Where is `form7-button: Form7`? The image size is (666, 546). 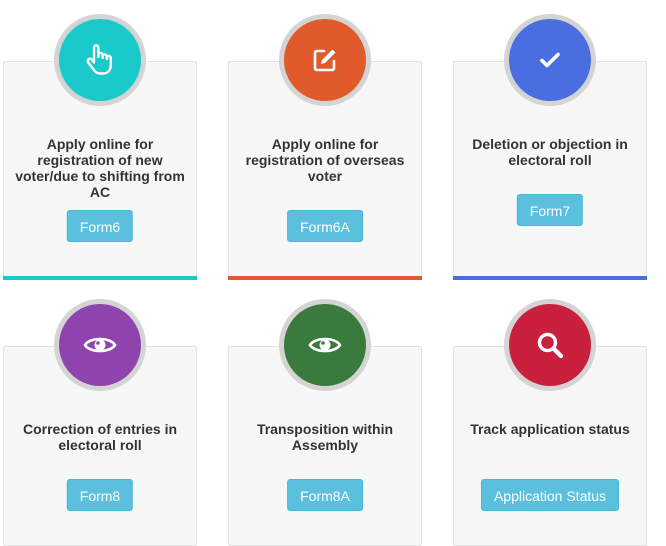 form7-button: Form7 is located at coordinates (550, 210).